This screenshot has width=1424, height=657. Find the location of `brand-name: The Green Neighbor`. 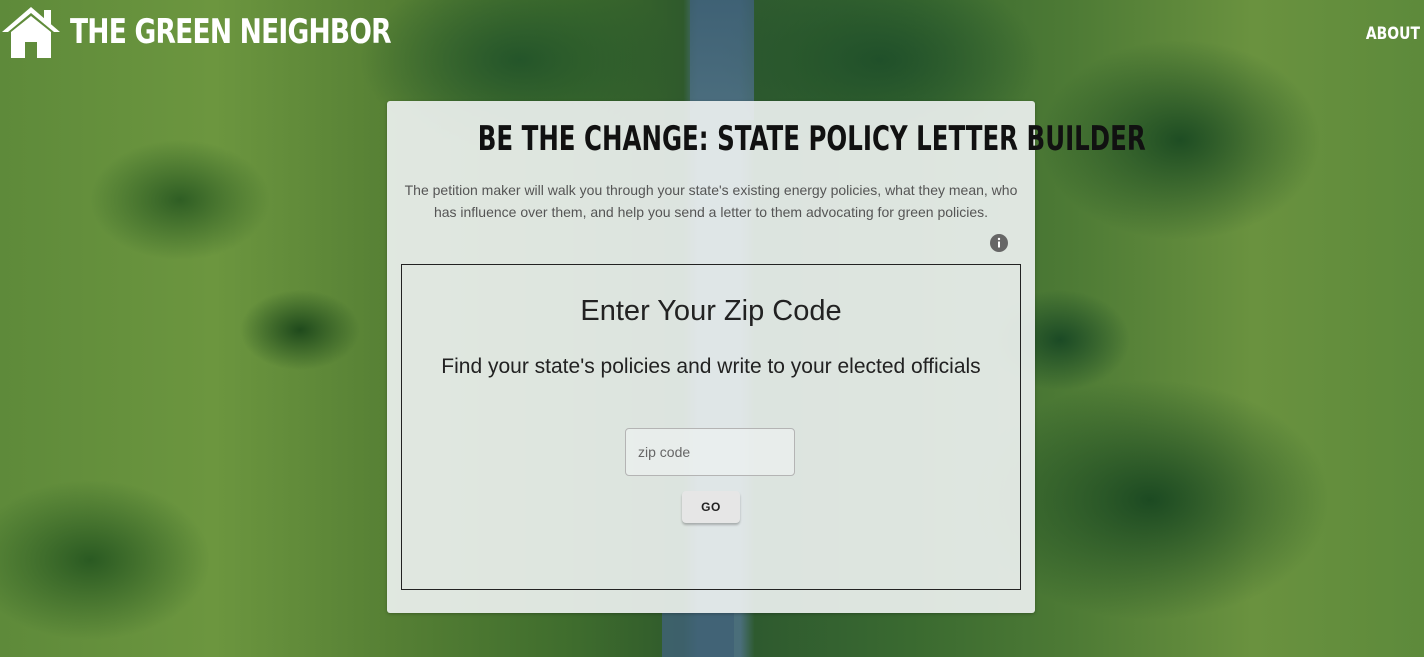

brand-name: The Green Neighbor is located at coordinates (231, 32).